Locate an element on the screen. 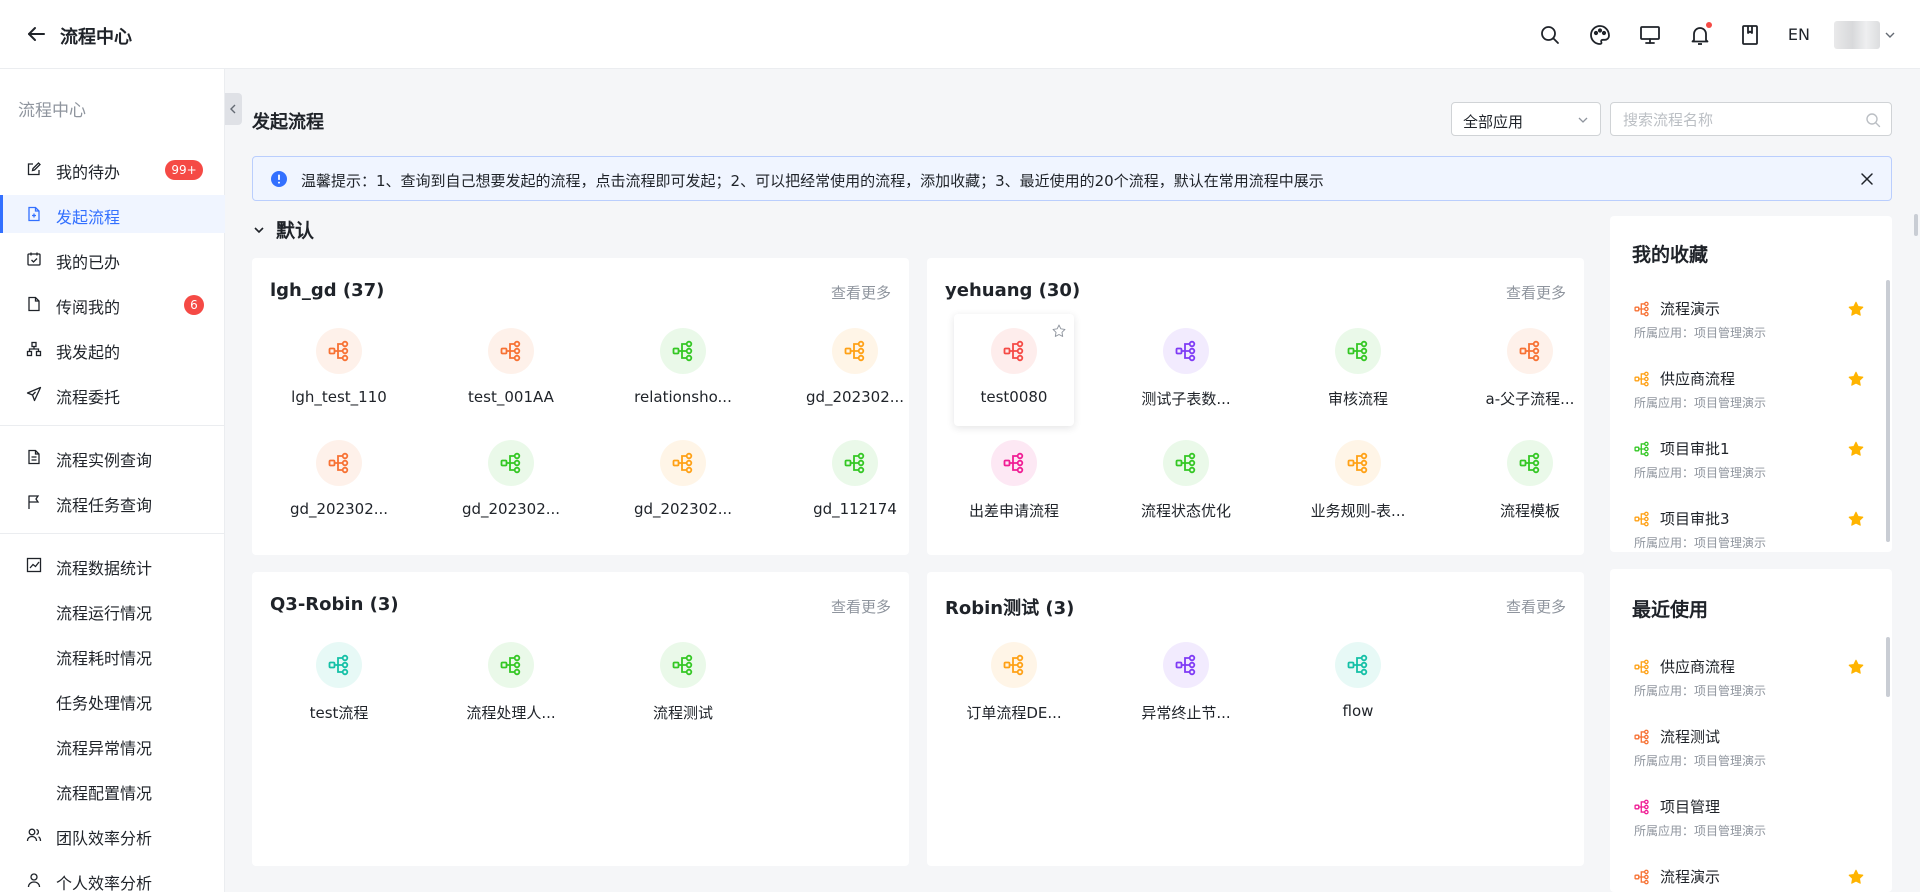 Image resolution: width=1920 pixels, height=892 pixels. favorite-item: 项目审批1 所属应用：项目管理演示 is located at coordinates (1749, 465).